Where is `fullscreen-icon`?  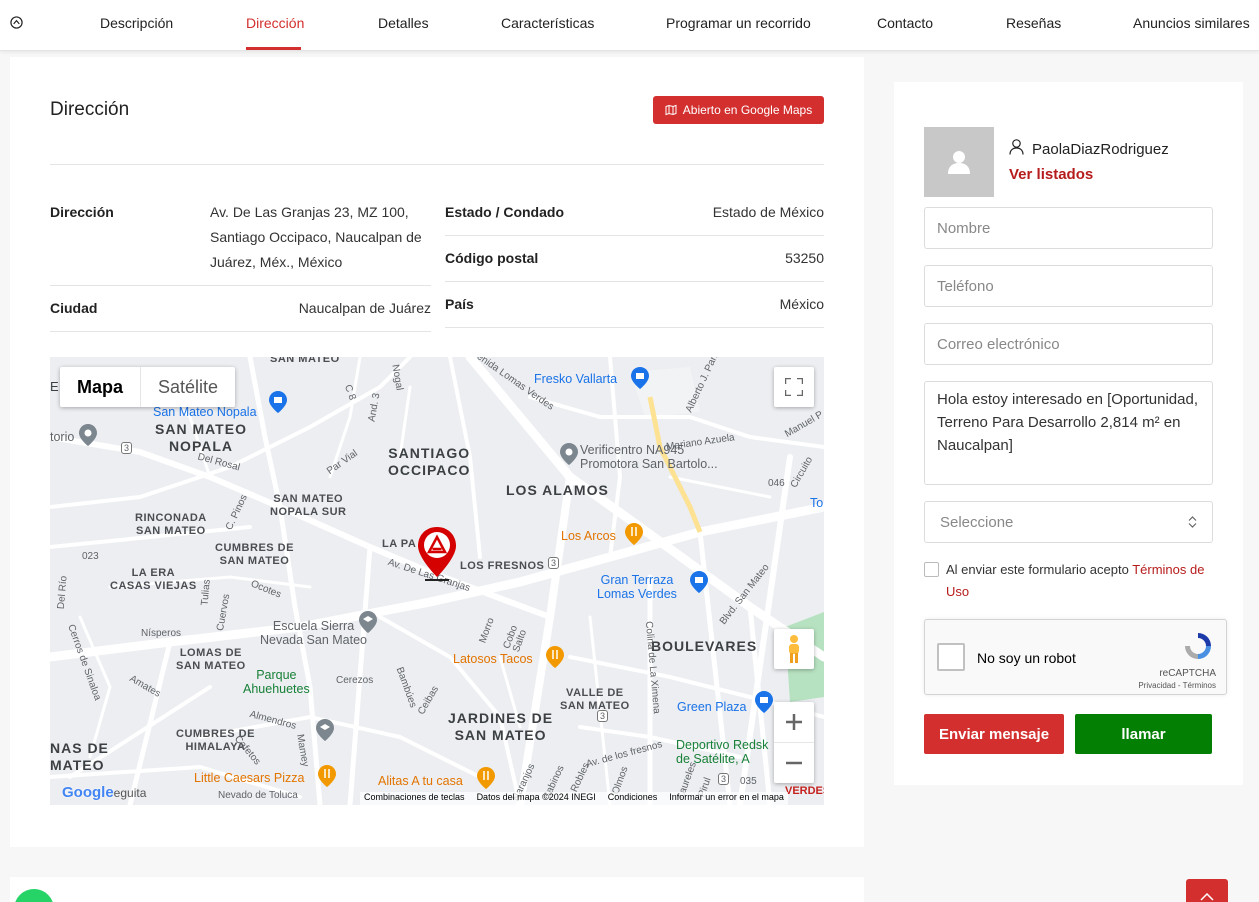 fullscreen-icon is located at coordinates (794, 387).